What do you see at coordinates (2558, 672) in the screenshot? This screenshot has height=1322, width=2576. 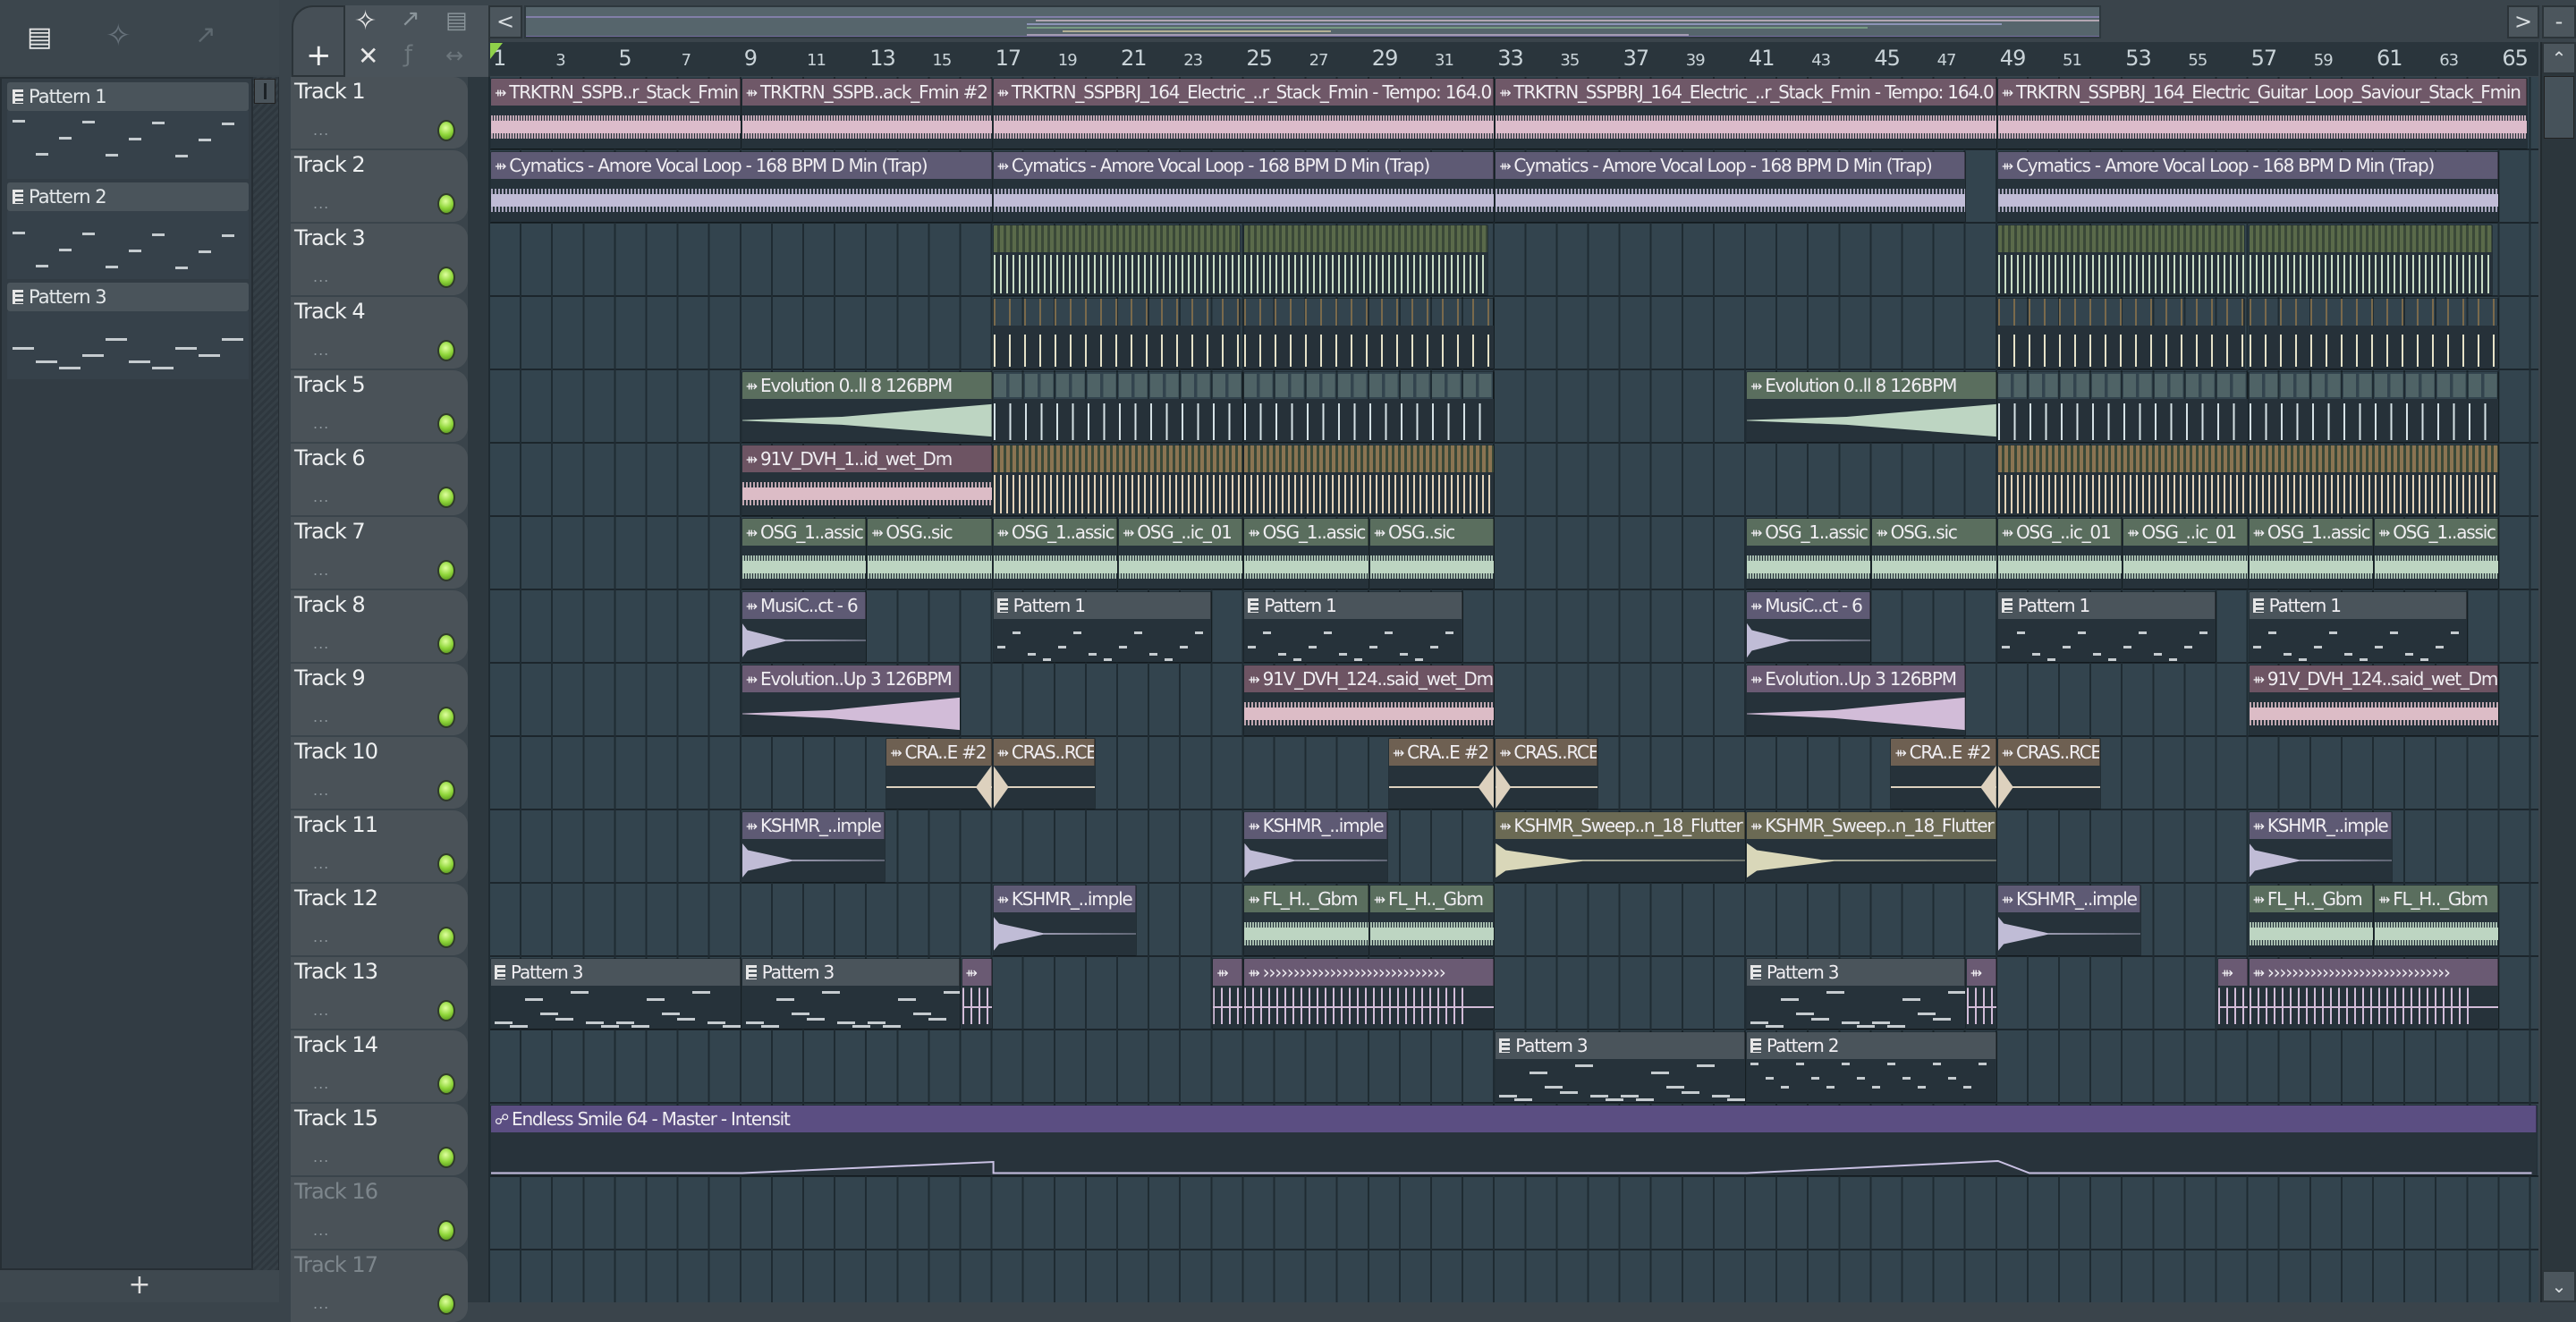 I see `vertical-scrollbar: ⌃ ⌄` at bounding box center [2558, 672].